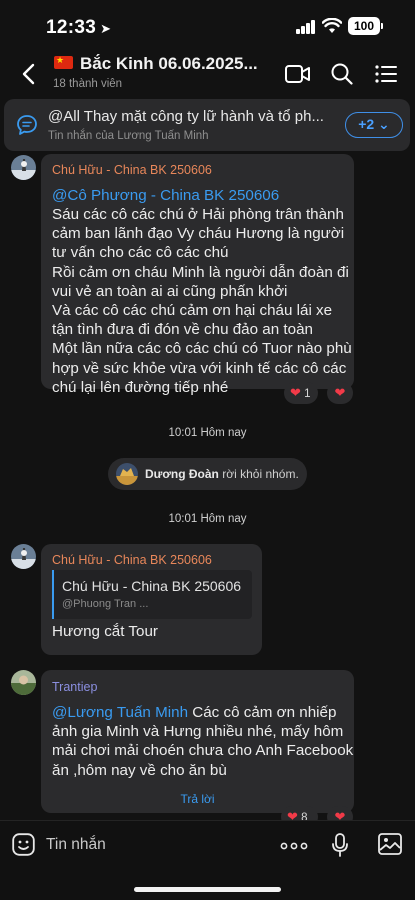 Image resolution: width=415 pixels, height=900 pixels. I want to click on status-time: 12:33 ➤, so click(78, 28).